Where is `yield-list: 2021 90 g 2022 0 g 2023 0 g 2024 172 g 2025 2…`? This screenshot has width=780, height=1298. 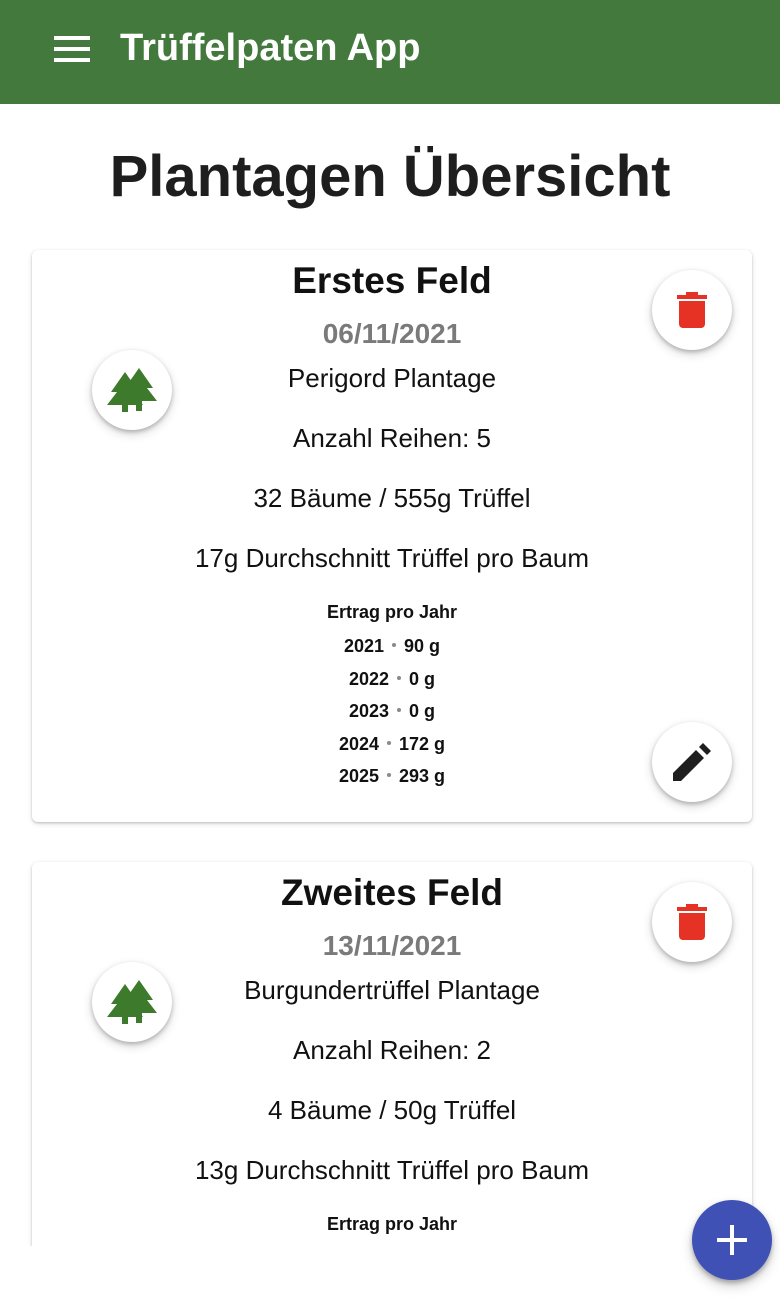
yield-list: 2021 90 g 2022 0 g 2023 0 g 2024 172 g 2025 2… is located at coordinates (392, 711).